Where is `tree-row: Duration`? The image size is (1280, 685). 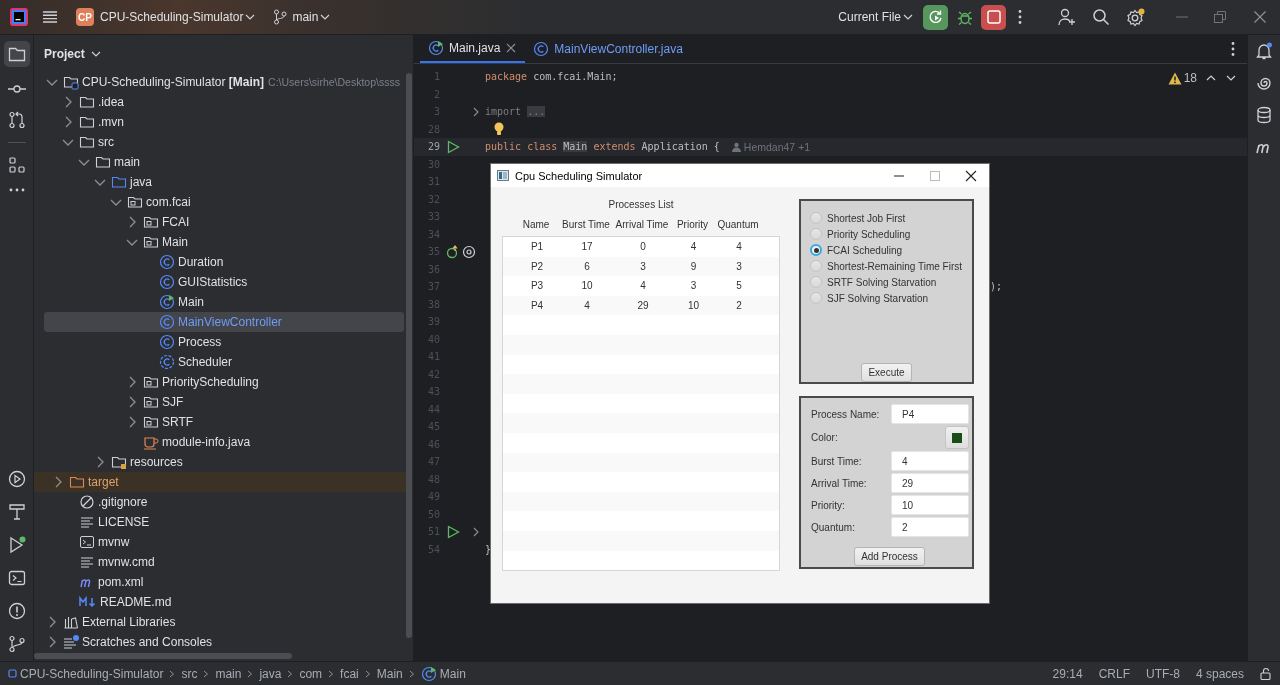
tree-row: Duration is located at coordinates (224, 262).